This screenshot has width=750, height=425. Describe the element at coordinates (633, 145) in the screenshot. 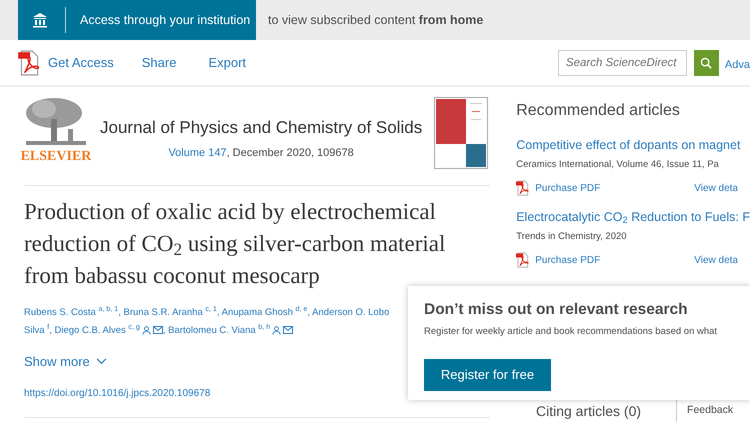

I see `recommended-article-link: Competitive effect of dopants on magnet` at that location.